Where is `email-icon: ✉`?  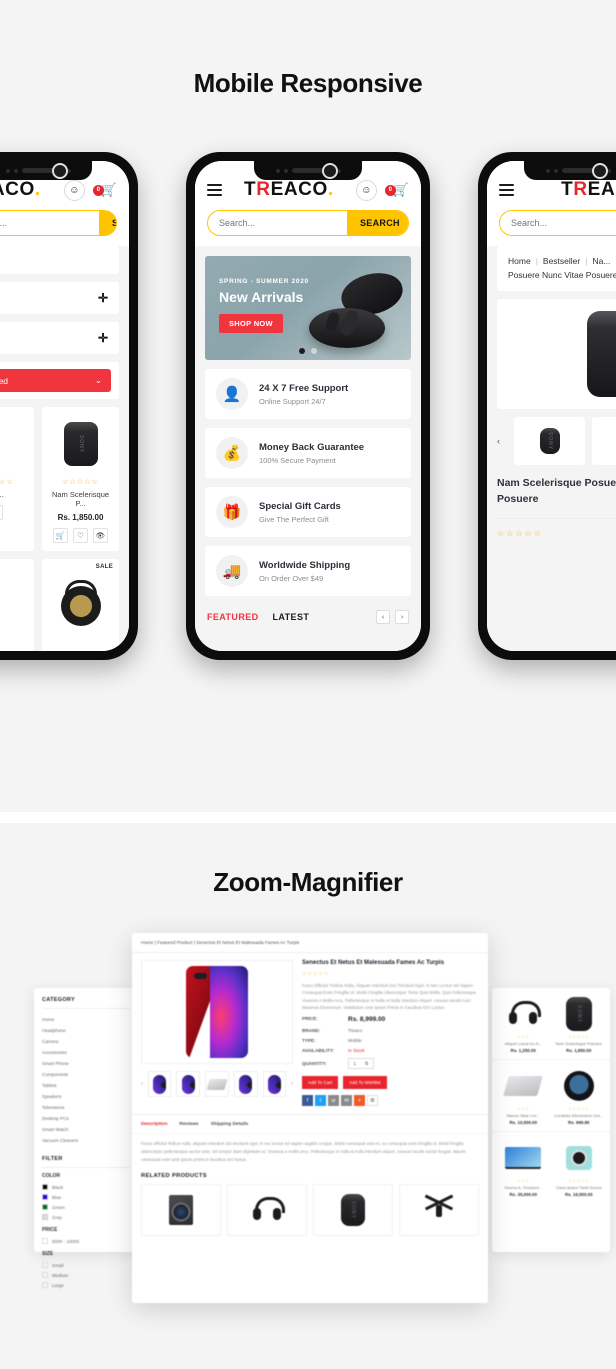 email-icon: ✉ is located at coordinates (346, 1101).